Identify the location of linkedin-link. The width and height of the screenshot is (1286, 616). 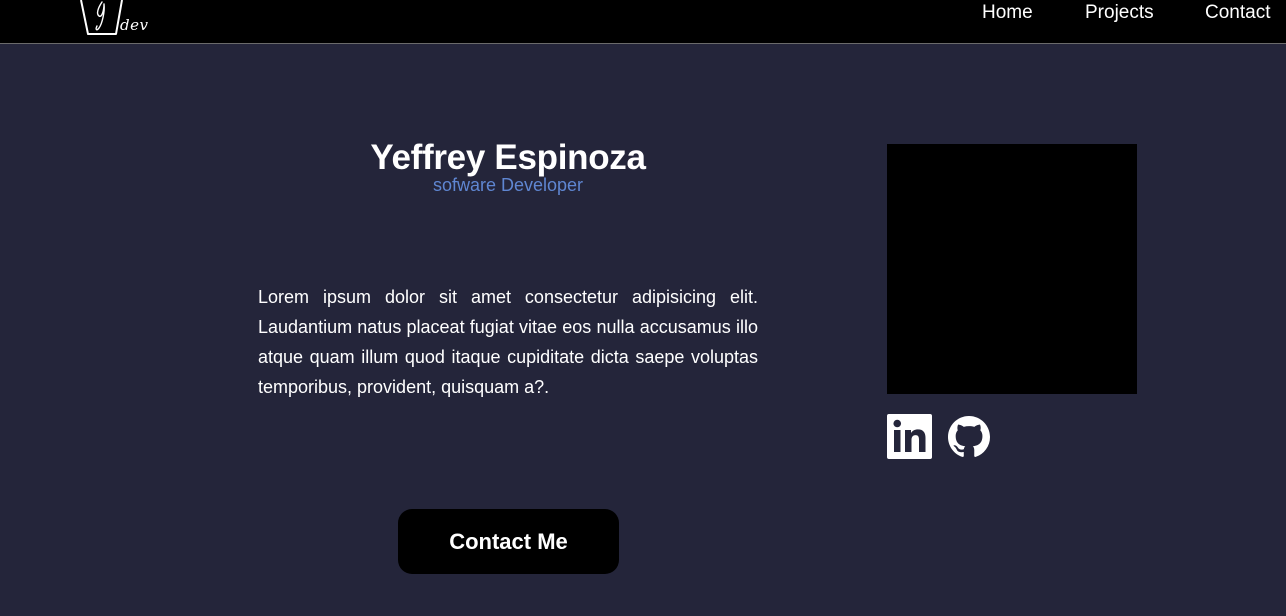
(909, 436).